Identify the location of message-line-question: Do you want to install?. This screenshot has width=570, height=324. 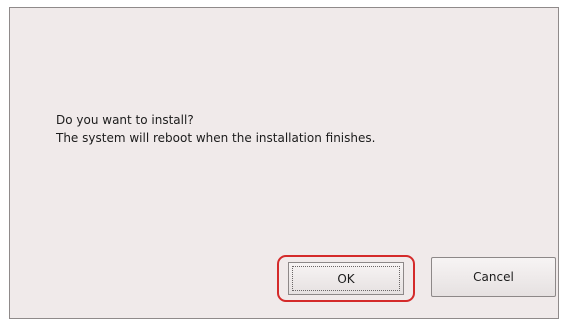
(125, 120).